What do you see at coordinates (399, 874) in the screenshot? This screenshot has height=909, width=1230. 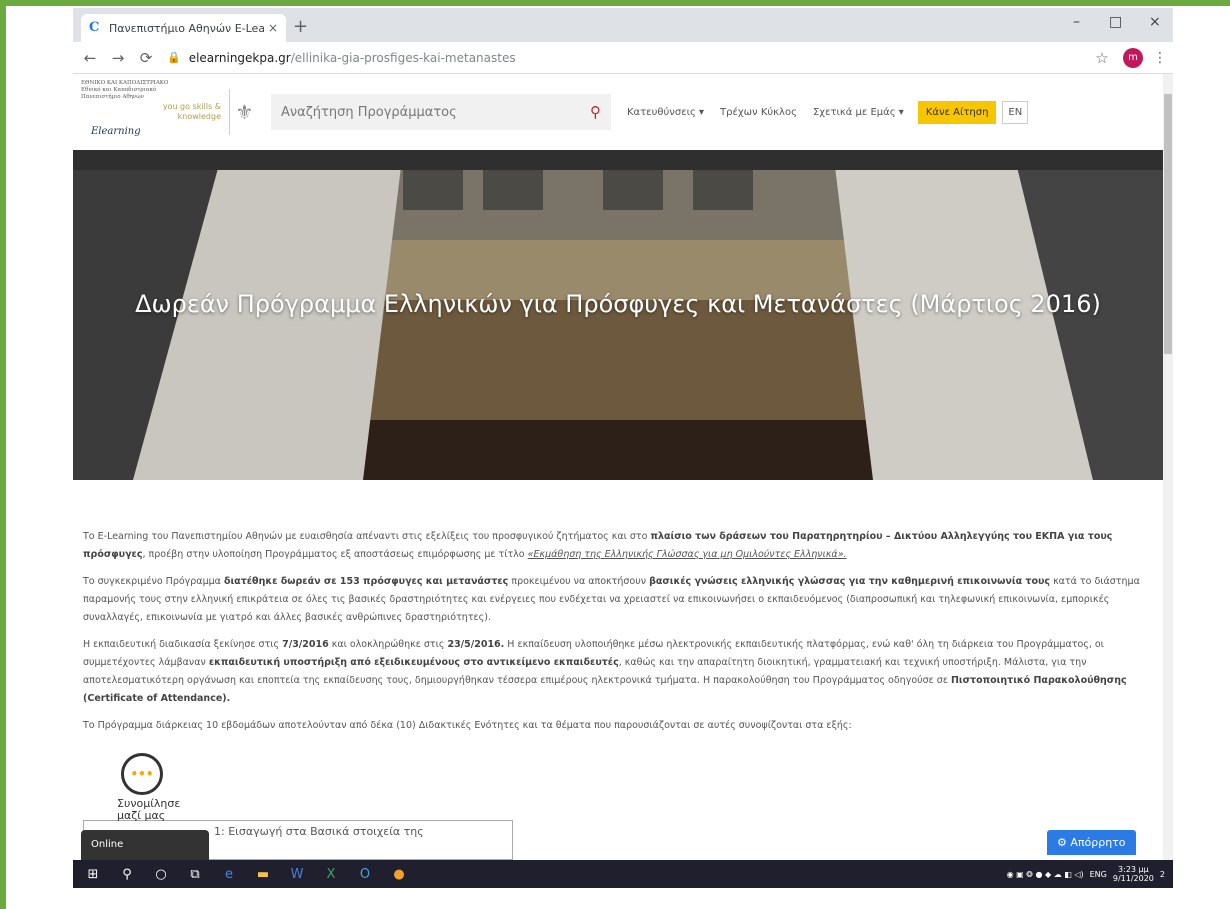 I see `chrome-icon: ●` at bounding box center [399, 874].